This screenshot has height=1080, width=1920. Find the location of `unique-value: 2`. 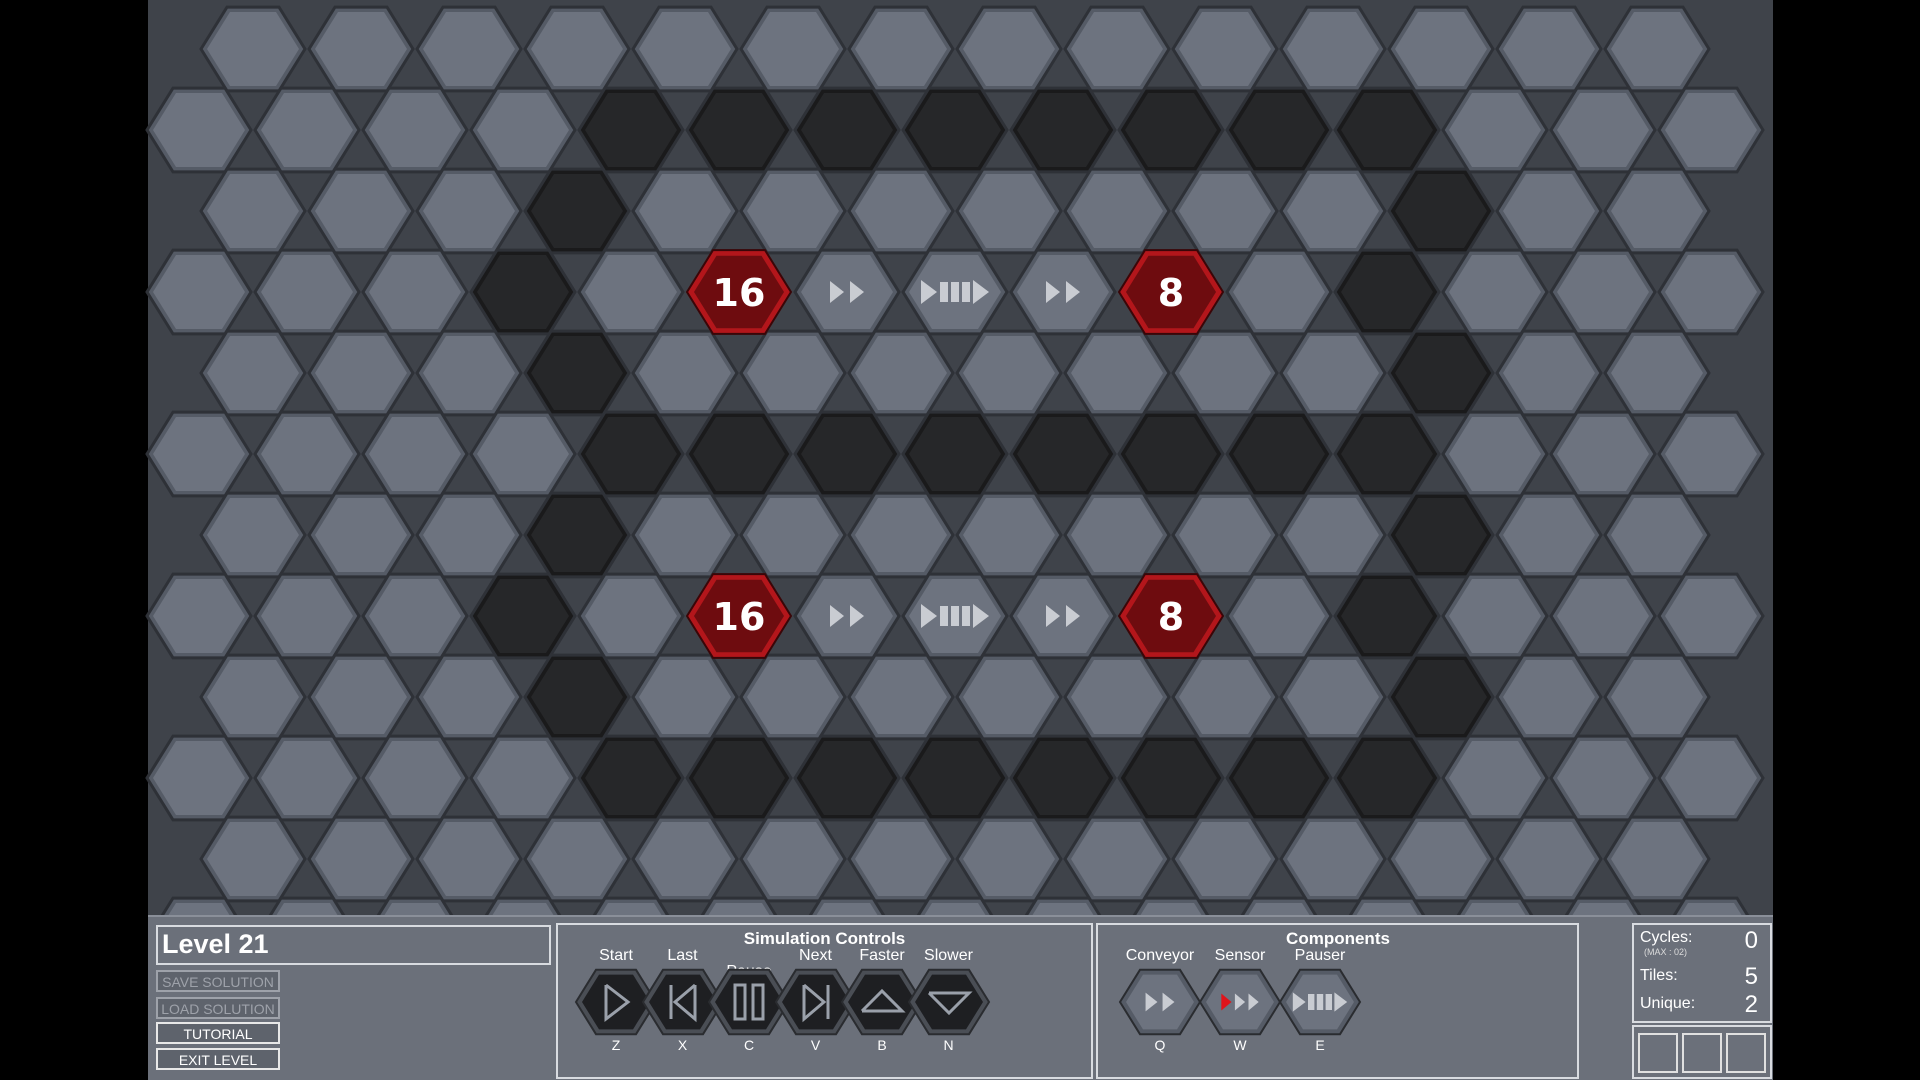

unique-value: 2 is located at coordinates (1751, 1004).